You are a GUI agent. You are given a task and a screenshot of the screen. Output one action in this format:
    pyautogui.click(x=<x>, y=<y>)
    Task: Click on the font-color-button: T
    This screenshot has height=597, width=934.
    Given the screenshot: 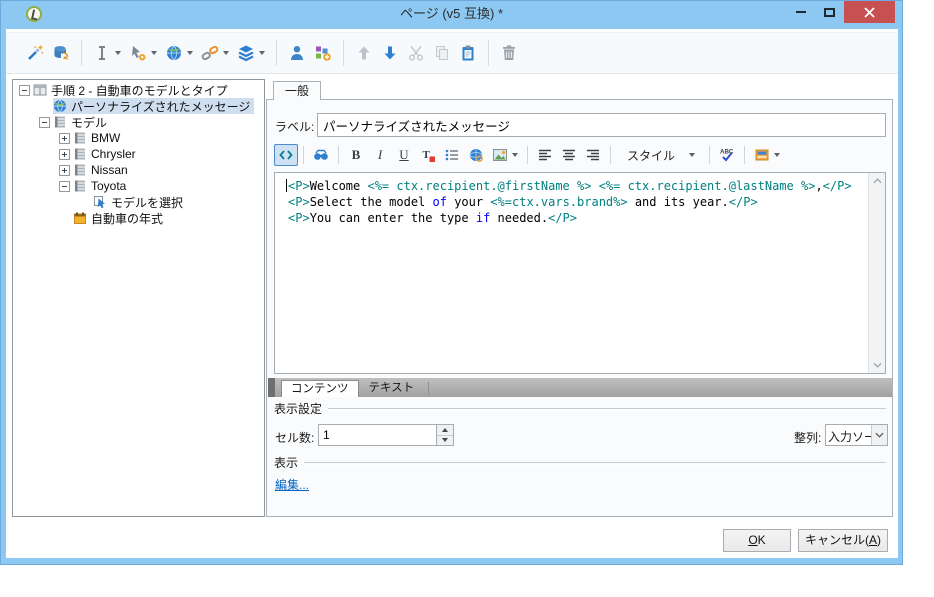 What is the action you would take?
    pyautogui.click(x=428, y=155)
    